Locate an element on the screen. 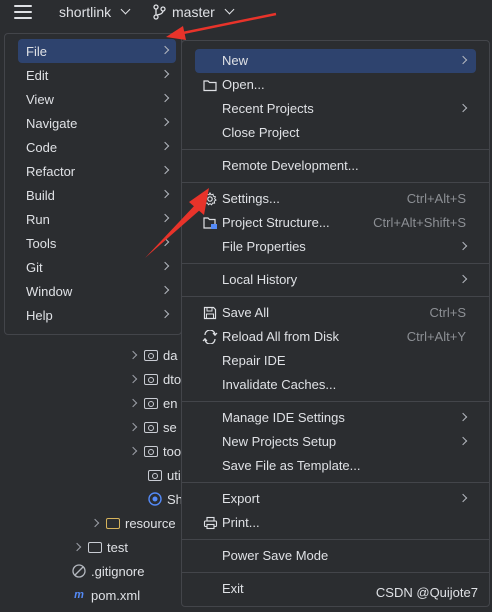 The image size is (492, 612). menu-item-label: Help is located at coordinates (39, 315).